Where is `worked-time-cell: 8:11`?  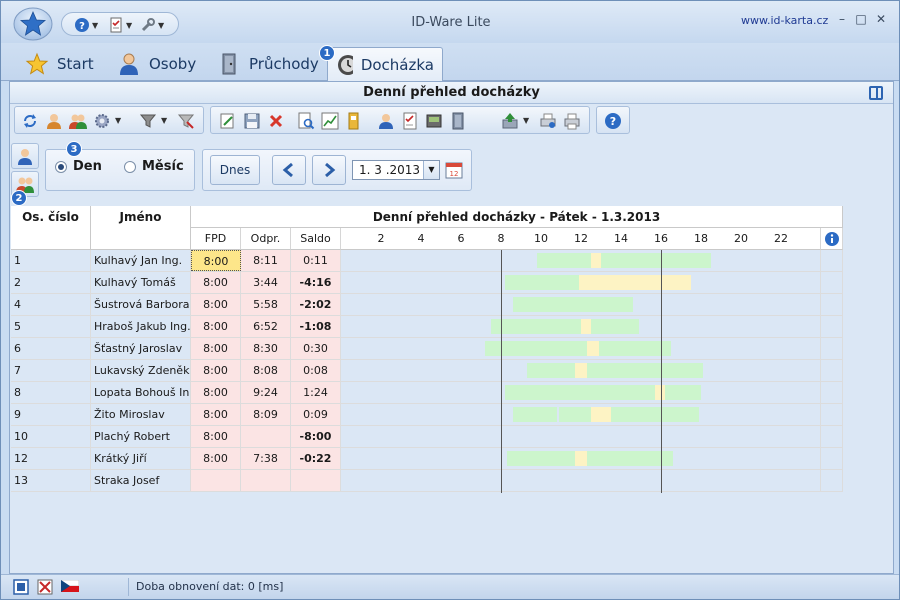 worked-time-cell: 8:11 is located at coordinates (266, 260).